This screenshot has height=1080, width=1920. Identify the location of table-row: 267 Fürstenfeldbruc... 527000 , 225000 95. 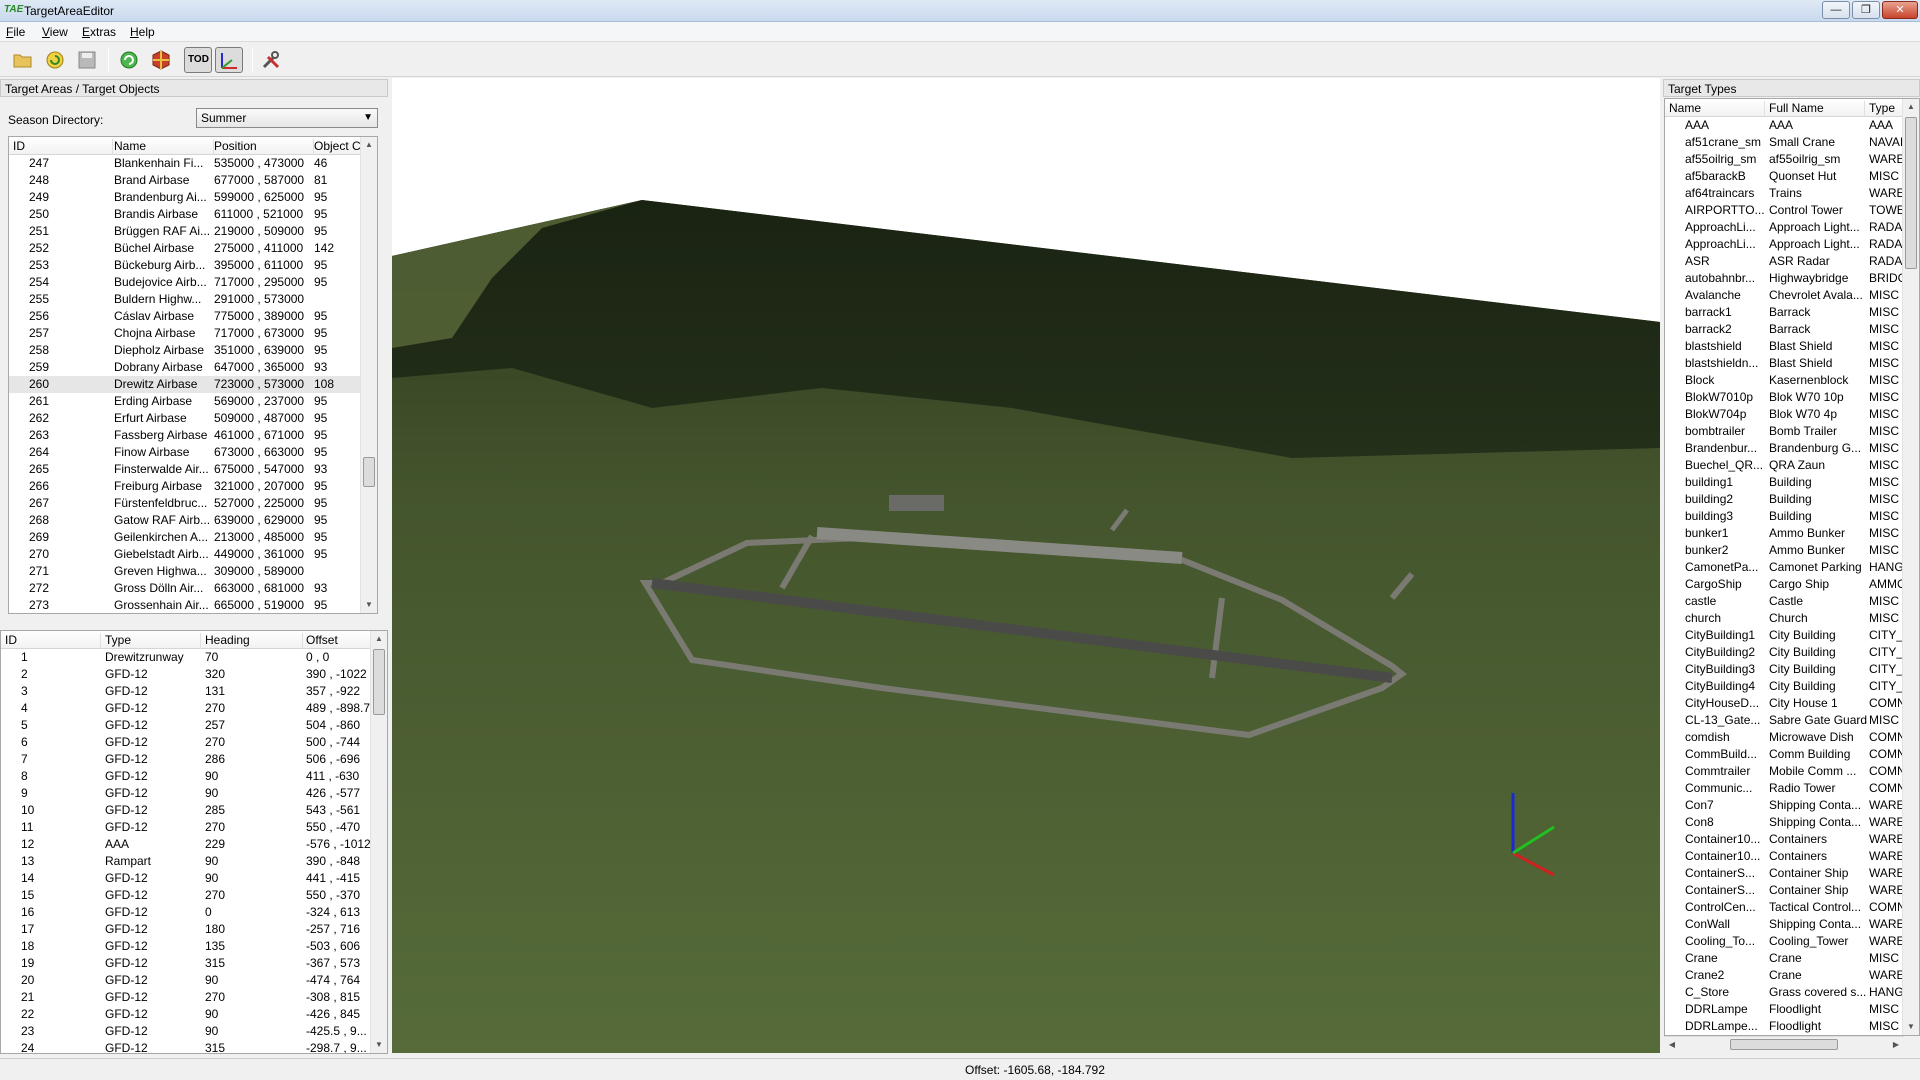
(184, 503).